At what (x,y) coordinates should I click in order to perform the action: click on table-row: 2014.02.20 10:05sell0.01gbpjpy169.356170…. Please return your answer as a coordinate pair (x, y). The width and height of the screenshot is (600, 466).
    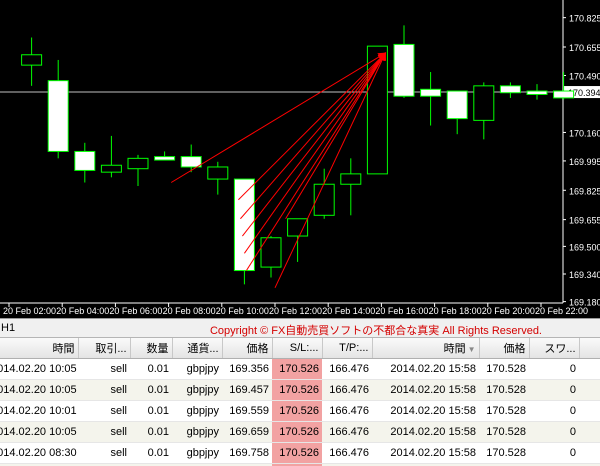
    Looking at the image, I should click on (300, 369).